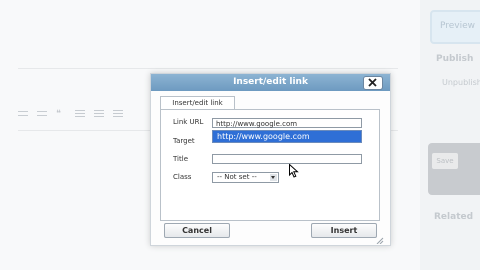  Describe the element at coordinates (237, 177) in the screenshot. I see `class-select-value: -- Not set --` at that location.